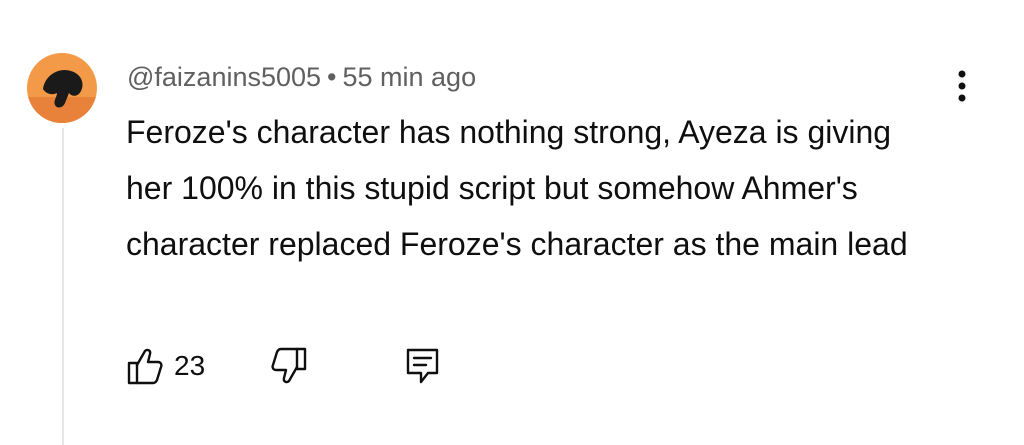 The image size is (1024, 445). I want to click on like-count: 23, so click(190, 365).